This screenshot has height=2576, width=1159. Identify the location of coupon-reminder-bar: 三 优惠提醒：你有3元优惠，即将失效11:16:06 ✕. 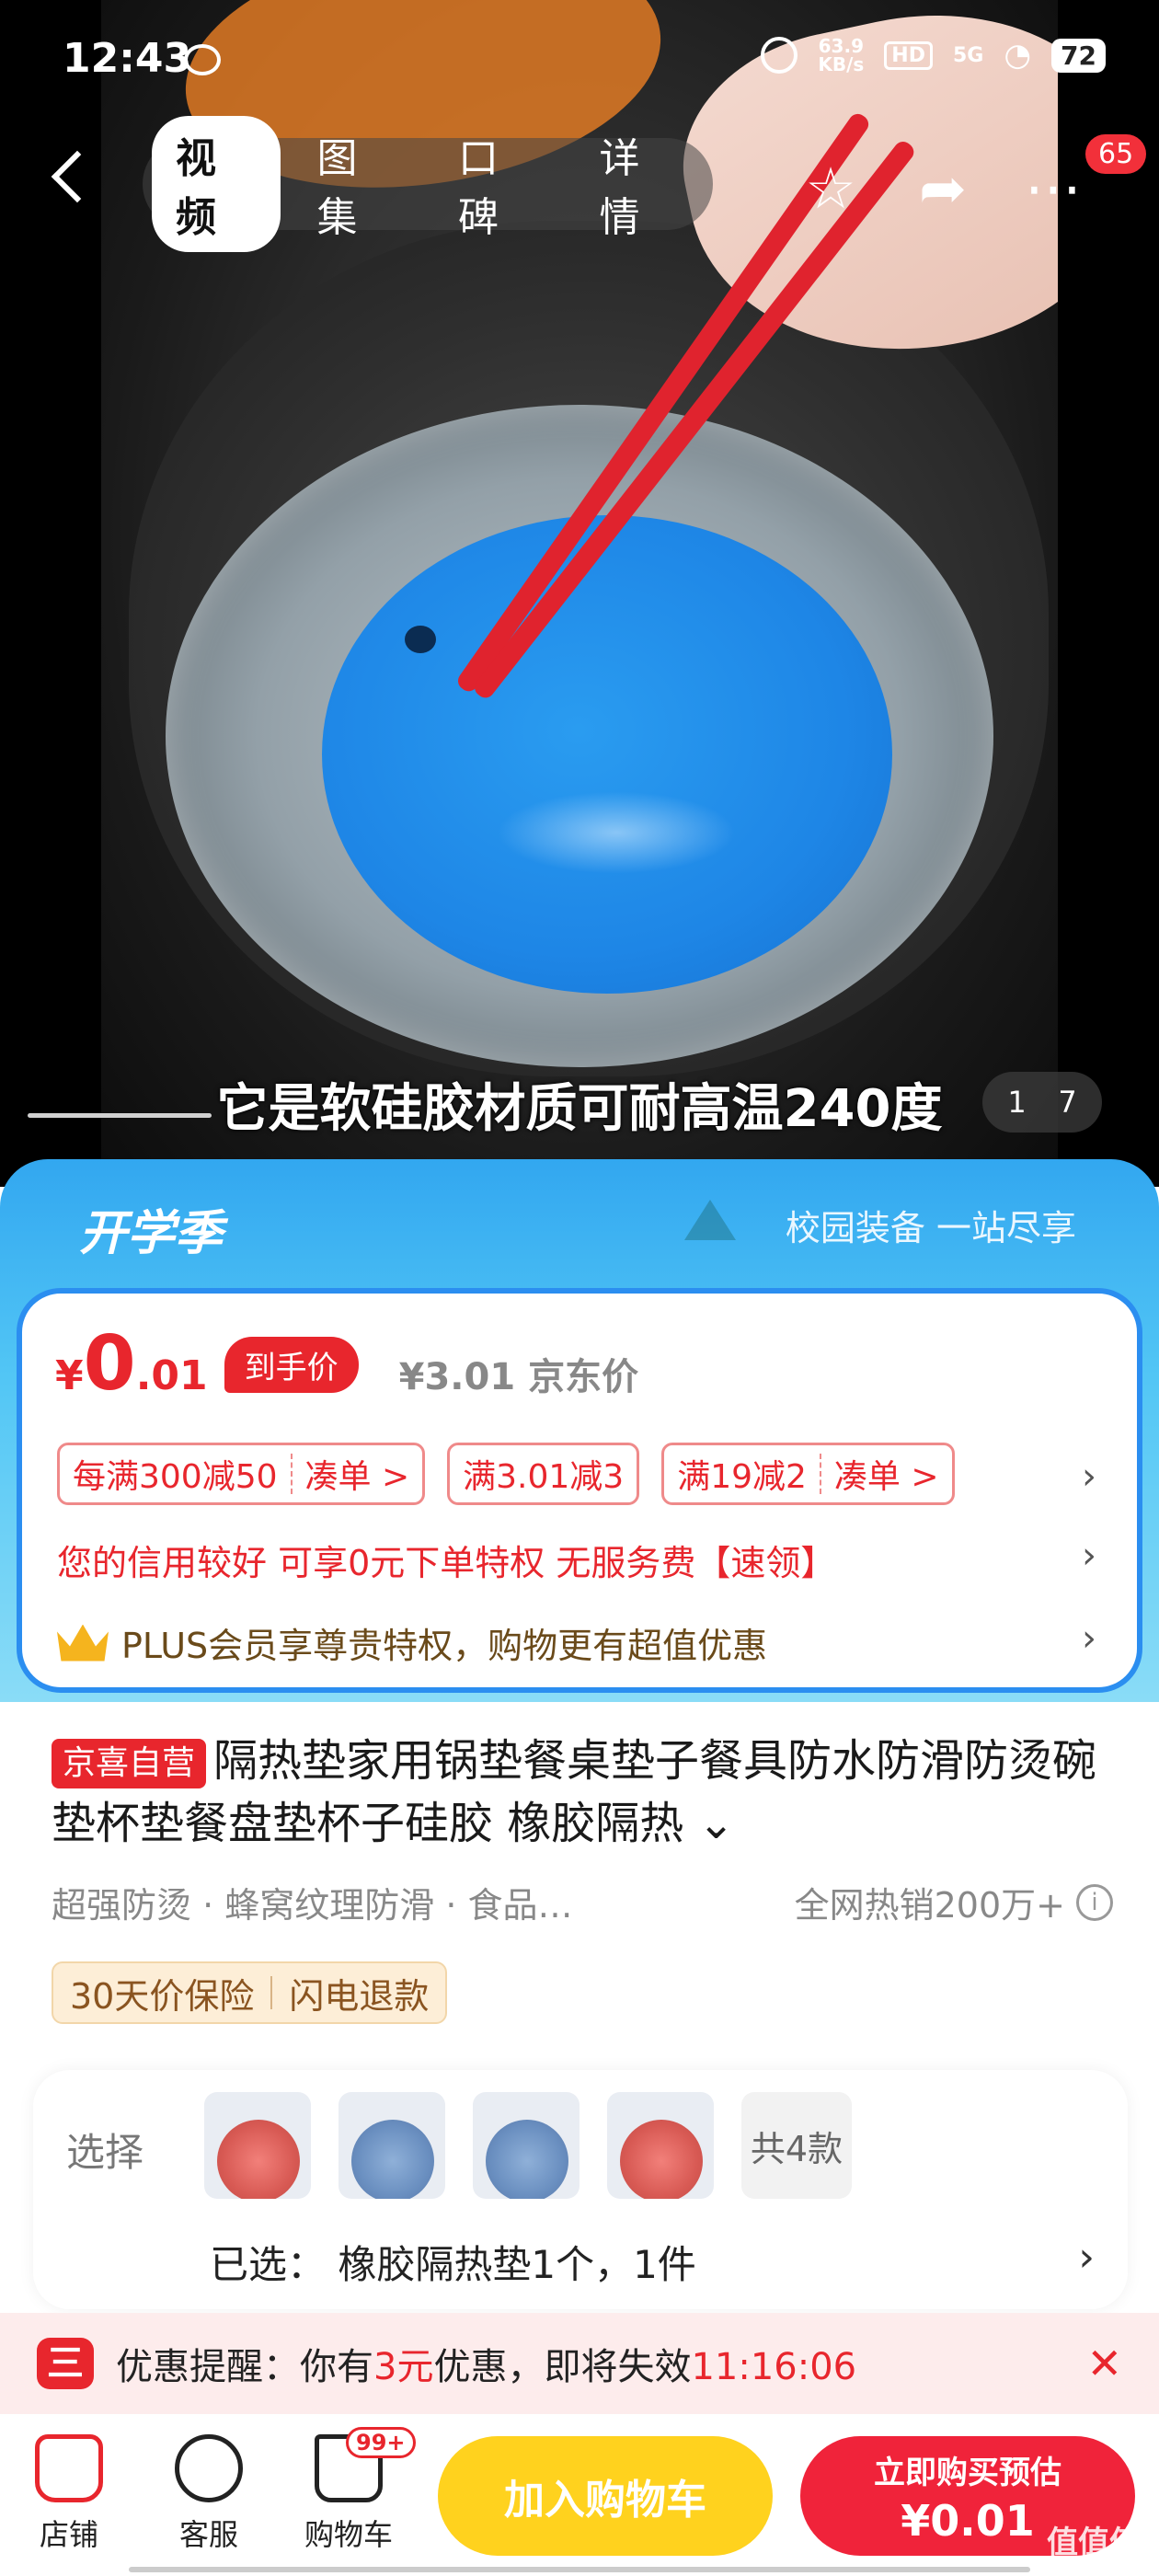
(579, 2363).